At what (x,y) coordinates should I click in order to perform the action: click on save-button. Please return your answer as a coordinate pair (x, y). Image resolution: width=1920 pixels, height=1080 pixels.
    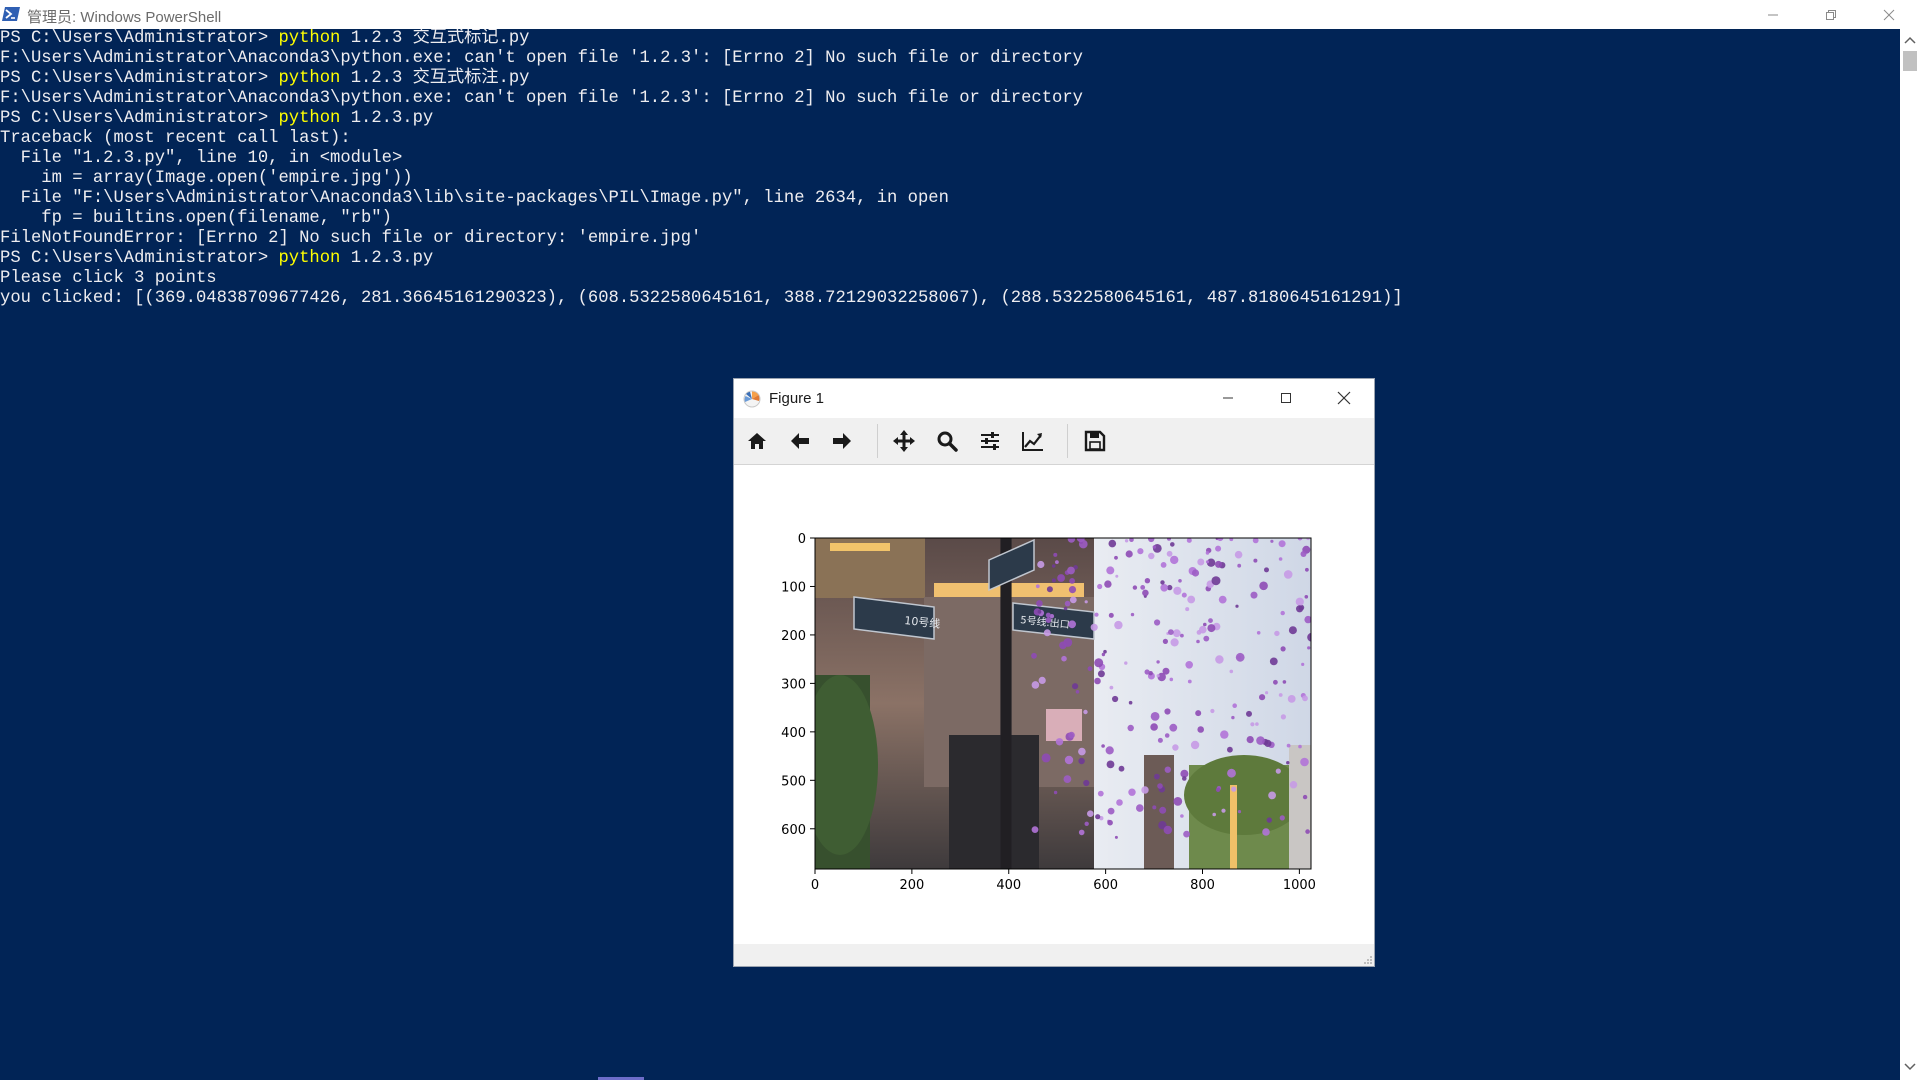
    Looking at the image, I should click on (1095, 441).